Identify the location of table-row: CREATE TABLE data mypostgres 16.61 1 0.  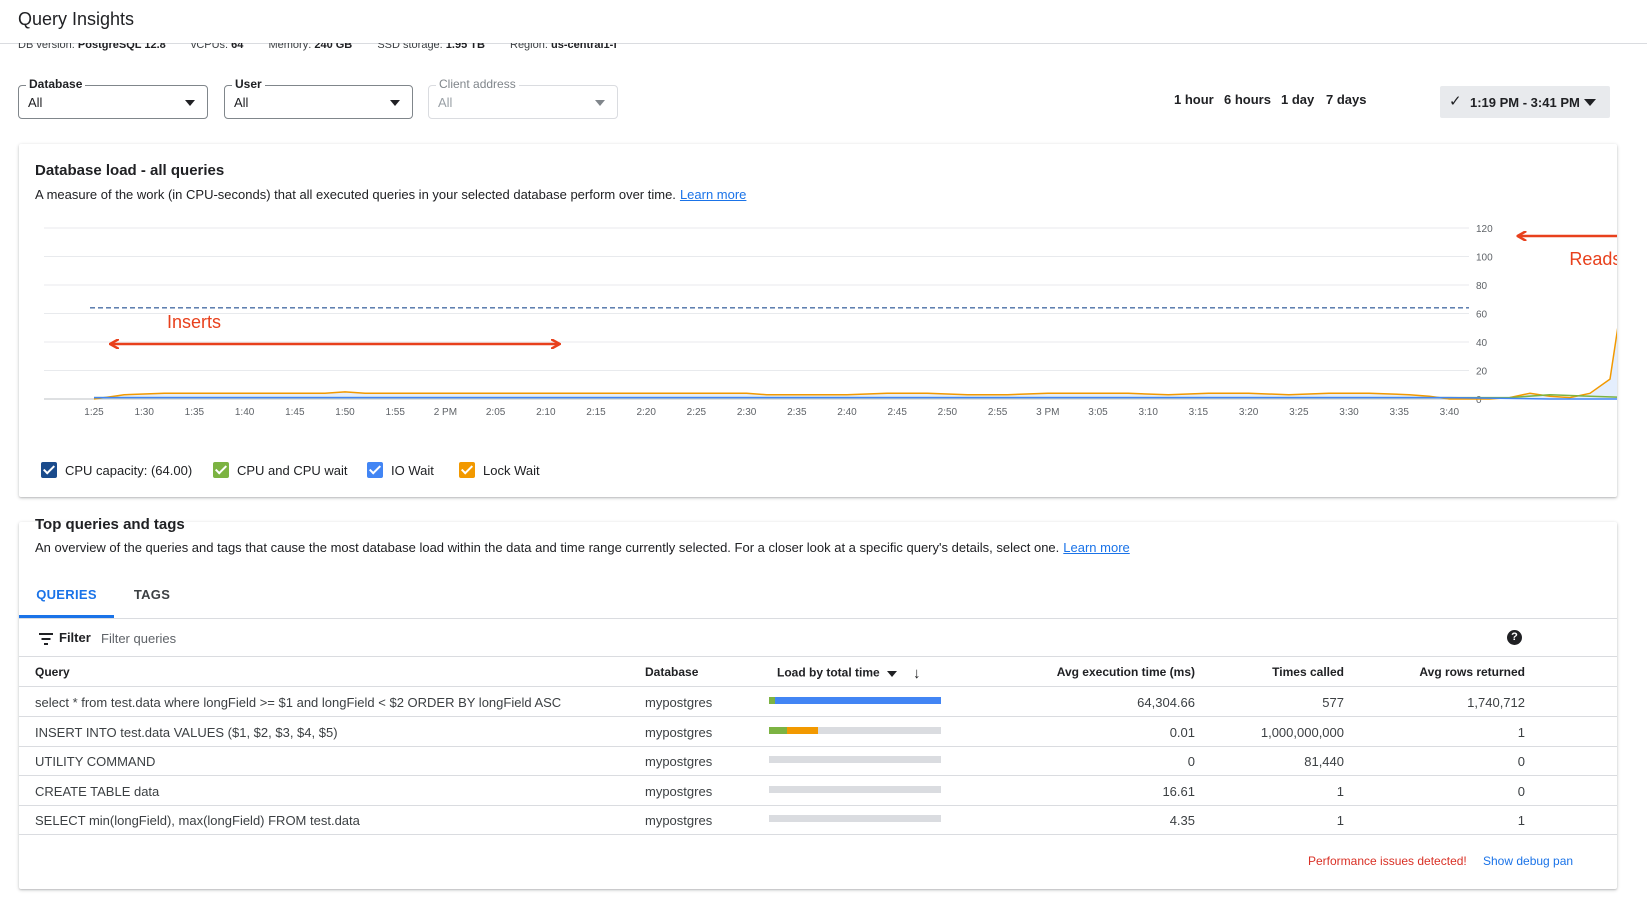
(818, 791).